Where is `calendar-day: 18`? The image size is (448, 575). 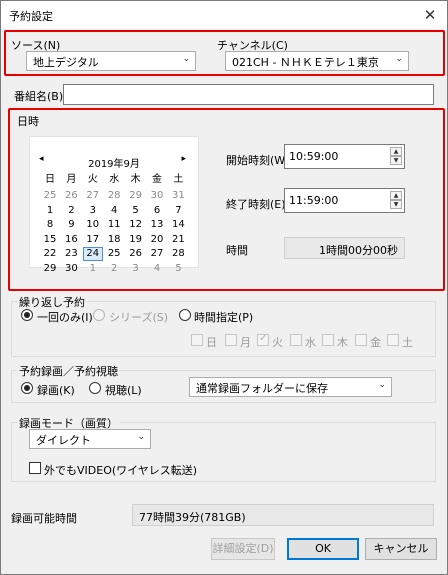 calendar-day: 18 is located at coordinates (114, 240).